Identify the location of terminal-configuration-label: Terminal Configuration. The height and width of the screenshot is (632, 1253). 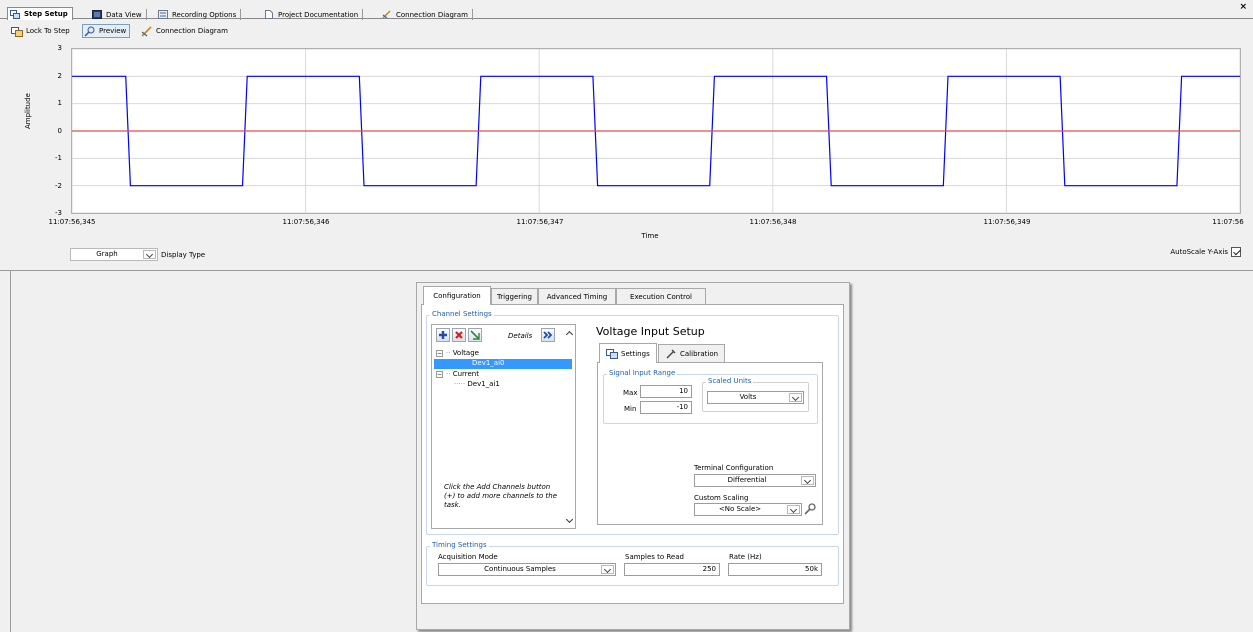
(734, 468).